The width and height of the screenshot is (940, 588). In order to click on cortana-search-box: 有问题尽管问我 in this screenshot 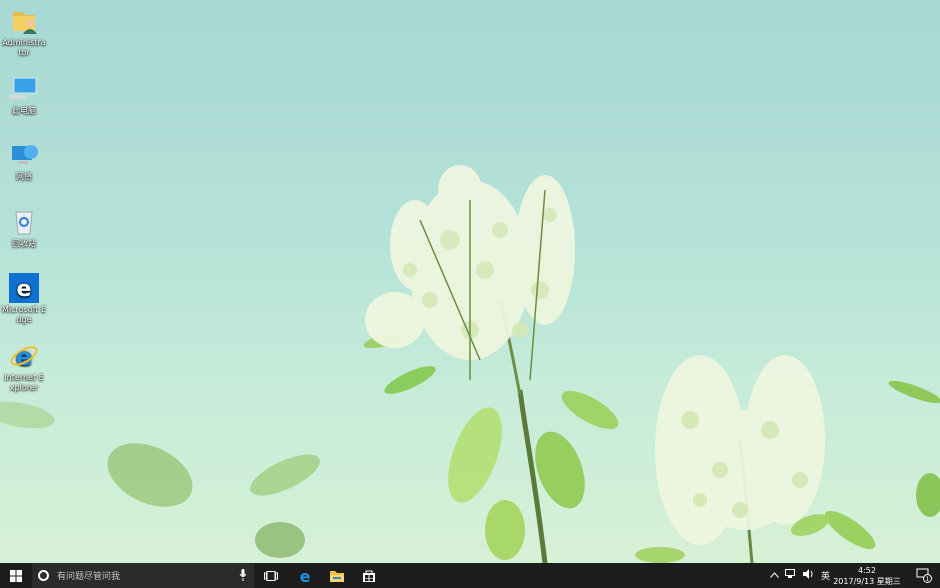, I will do `click(143, 575)`.